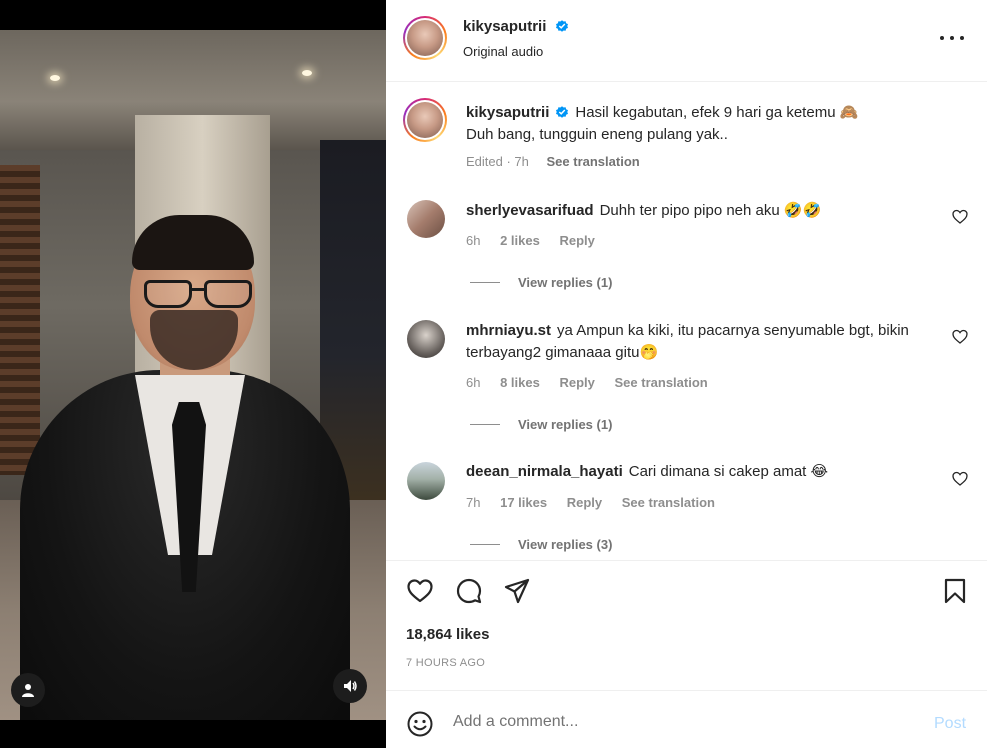 Image resolution: width=987 pixels, height=748 pixels. What do you see at coordinates (517, 591) in the screenshot?
I see `share-paper-plane-icon` at bounding box center [517, 591].